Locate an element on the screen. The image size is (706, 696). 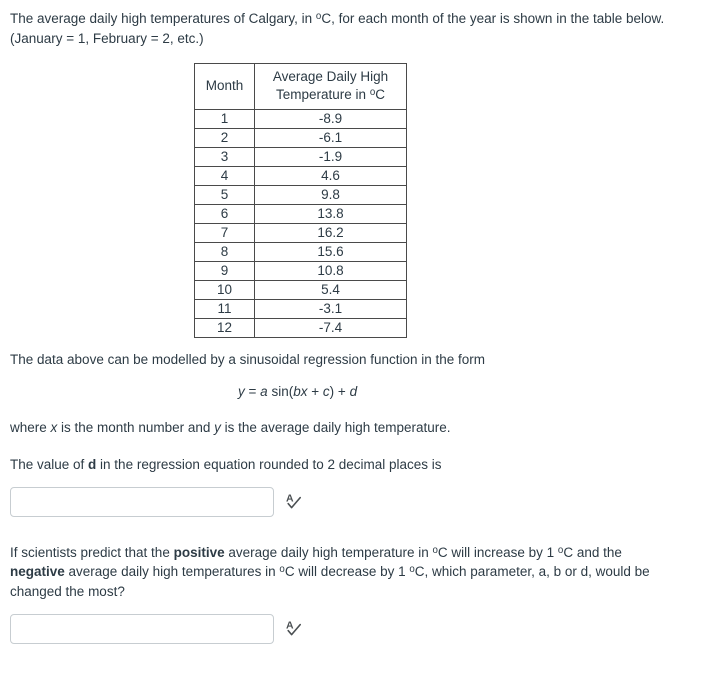
table-row: 11 -3.1 is located at coordinates (300, 308).